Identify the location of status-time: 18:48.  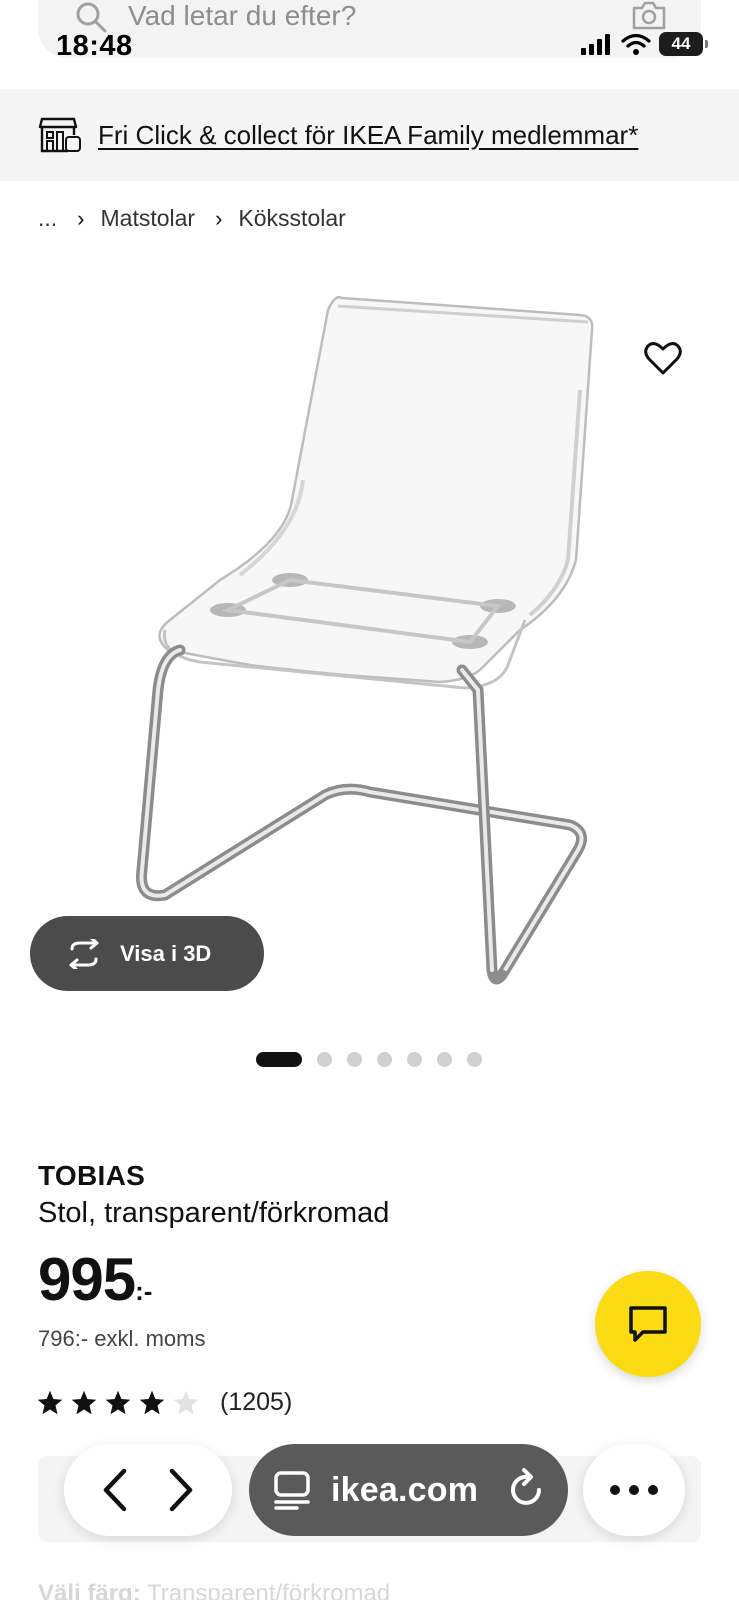
(94, 46).